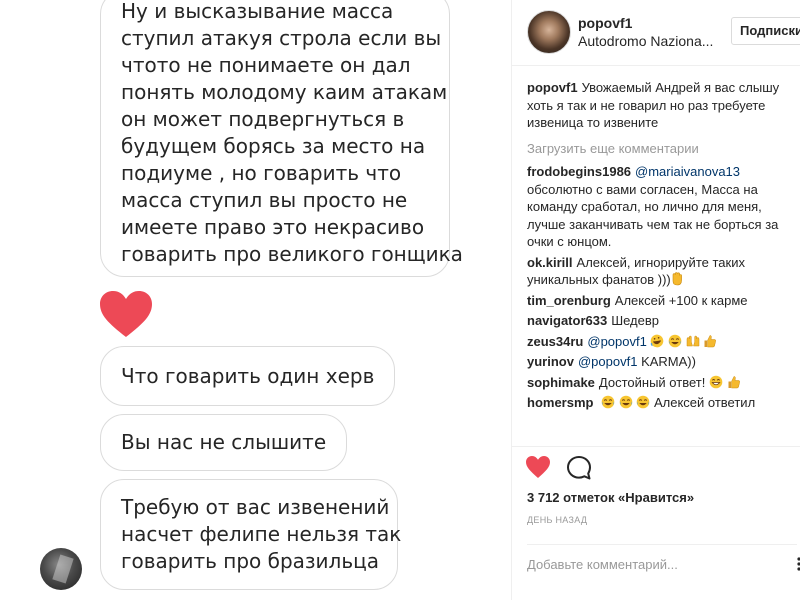  What do you see at coordinates (692, 340) in the screenshot?
I see `raising-hands-emoji-icon` at bounding box center [692, 340].